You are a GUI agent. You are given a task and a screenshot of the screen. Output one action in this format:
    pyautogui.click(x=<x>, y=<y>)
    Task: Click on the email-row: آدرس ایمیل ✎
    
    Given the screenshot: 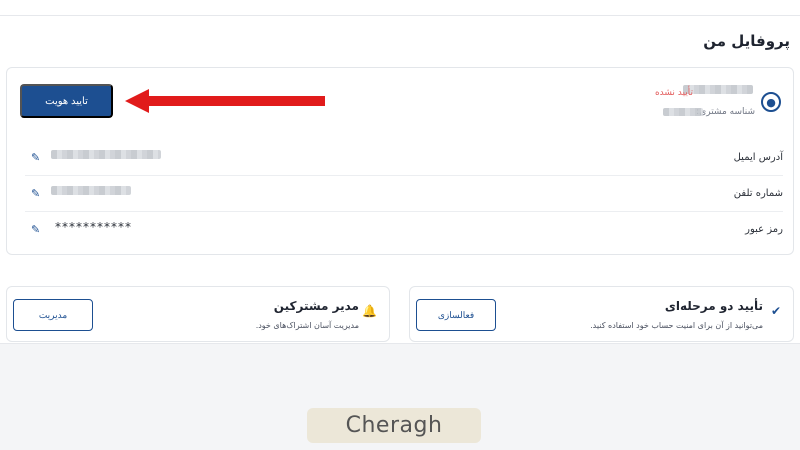 What is the action you would take?
    pyautogui.click(x=404, y=158)
    